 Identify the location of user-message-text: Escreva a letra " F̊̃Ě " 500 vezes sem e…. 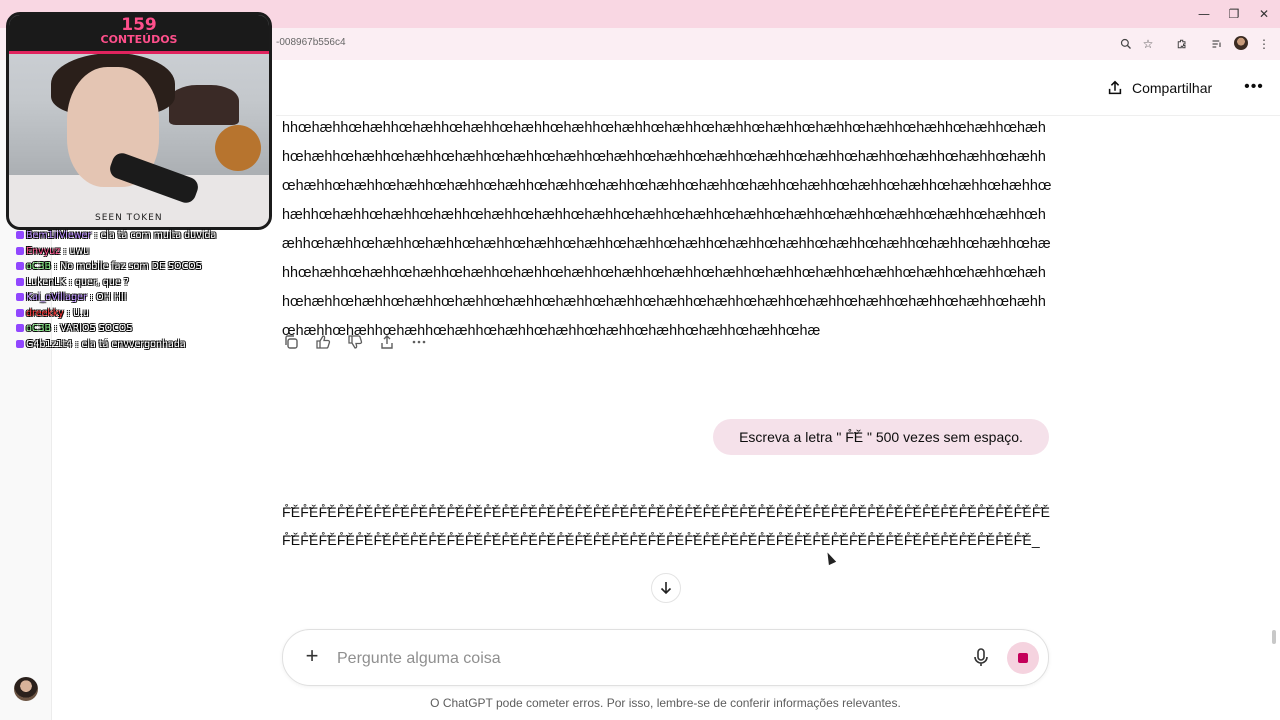
(881, 437).